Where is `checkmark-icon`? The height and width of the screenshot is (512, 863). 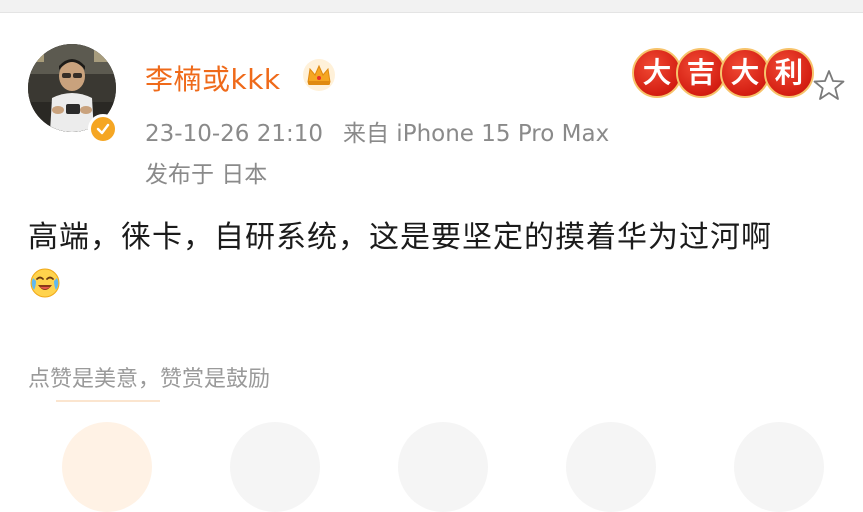 checkmark-icon is located at coordinates (103, 129).